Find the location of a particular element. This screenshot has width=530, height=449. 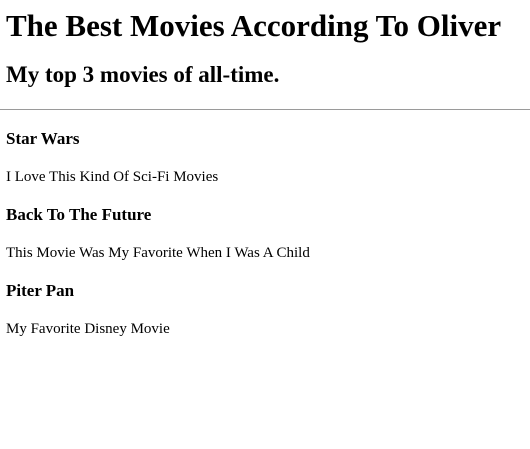

divider is located at coordinates (265, 109).